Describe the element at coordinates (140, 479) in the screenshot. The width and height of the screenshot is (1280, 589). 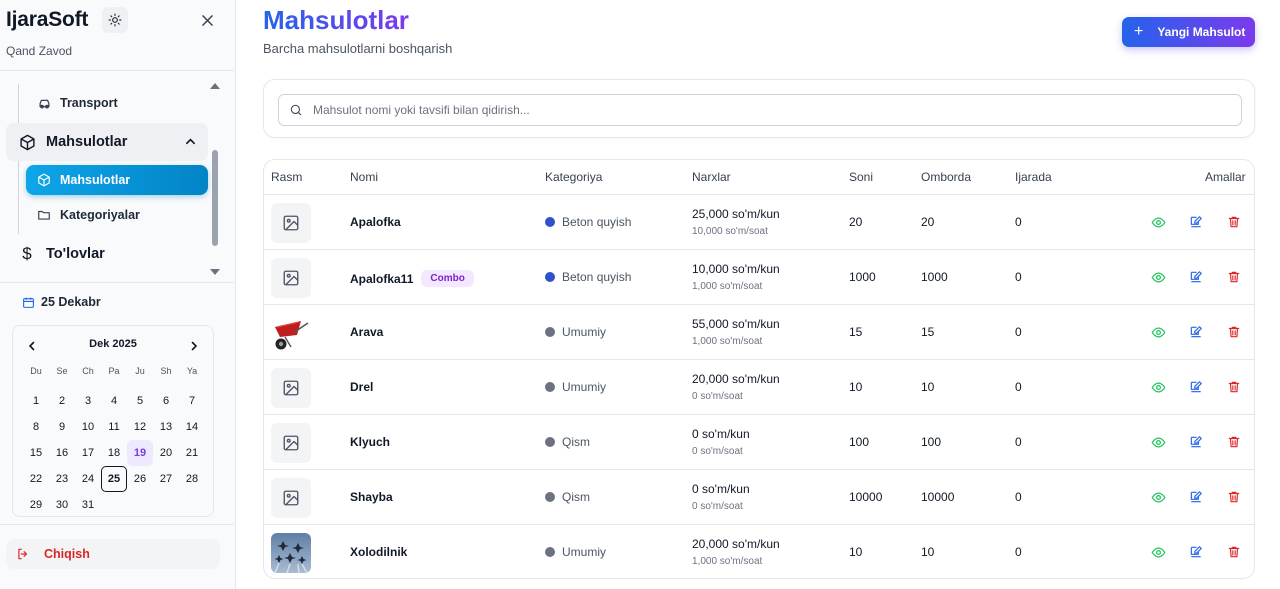
I see `calendar-day: 26` at that location.